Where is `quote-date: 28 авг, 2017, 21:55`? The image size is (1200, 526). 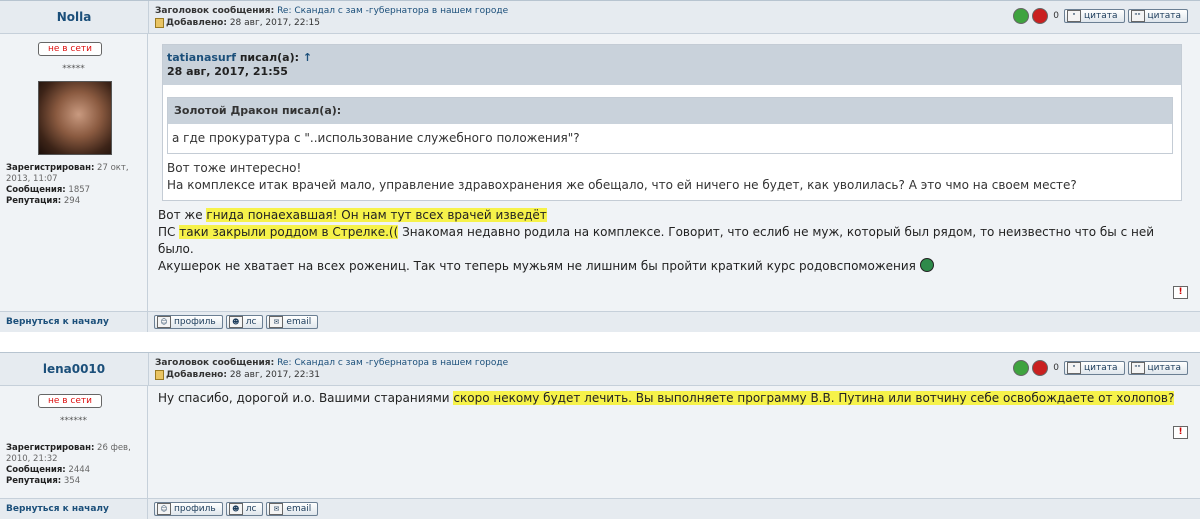 quote-date: 28 авг, 2017, 21:55 is located at coordinates (227, 71).